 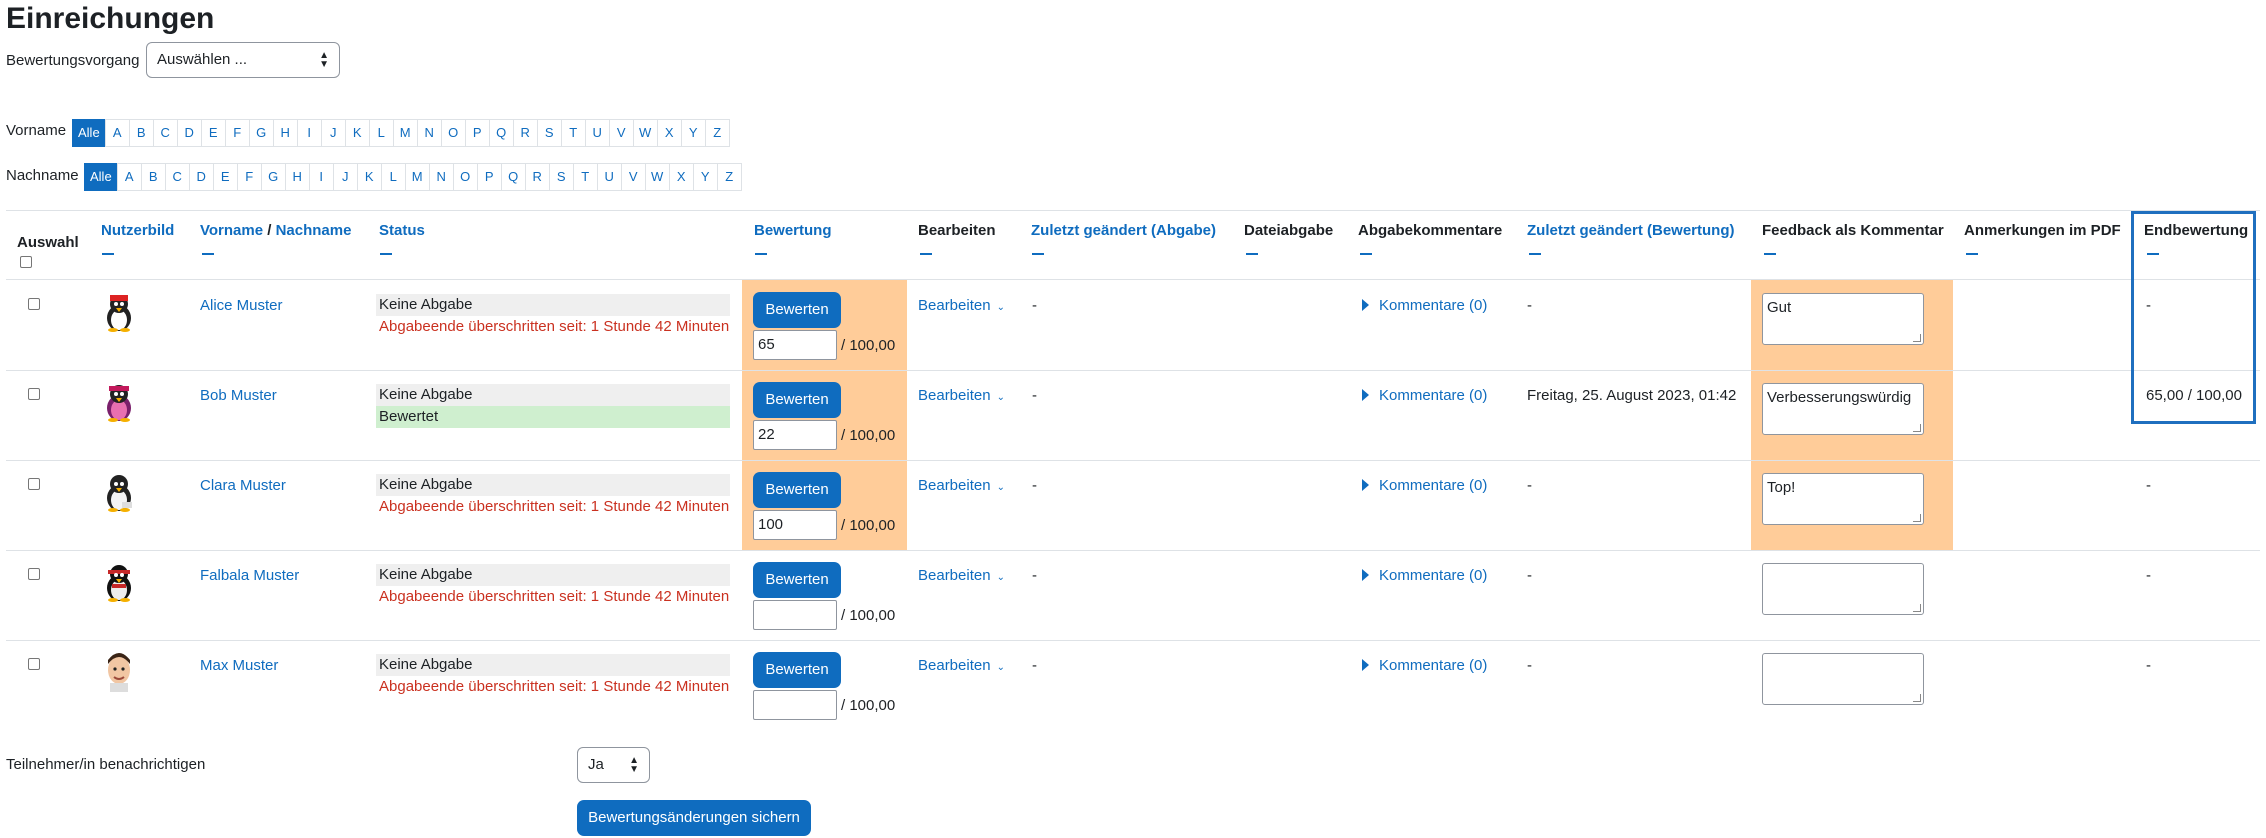 What do you see at coordinates (633, 177) in the screenshot?
I see `lastname-initial-v: V` at bounding box center [633, 177].